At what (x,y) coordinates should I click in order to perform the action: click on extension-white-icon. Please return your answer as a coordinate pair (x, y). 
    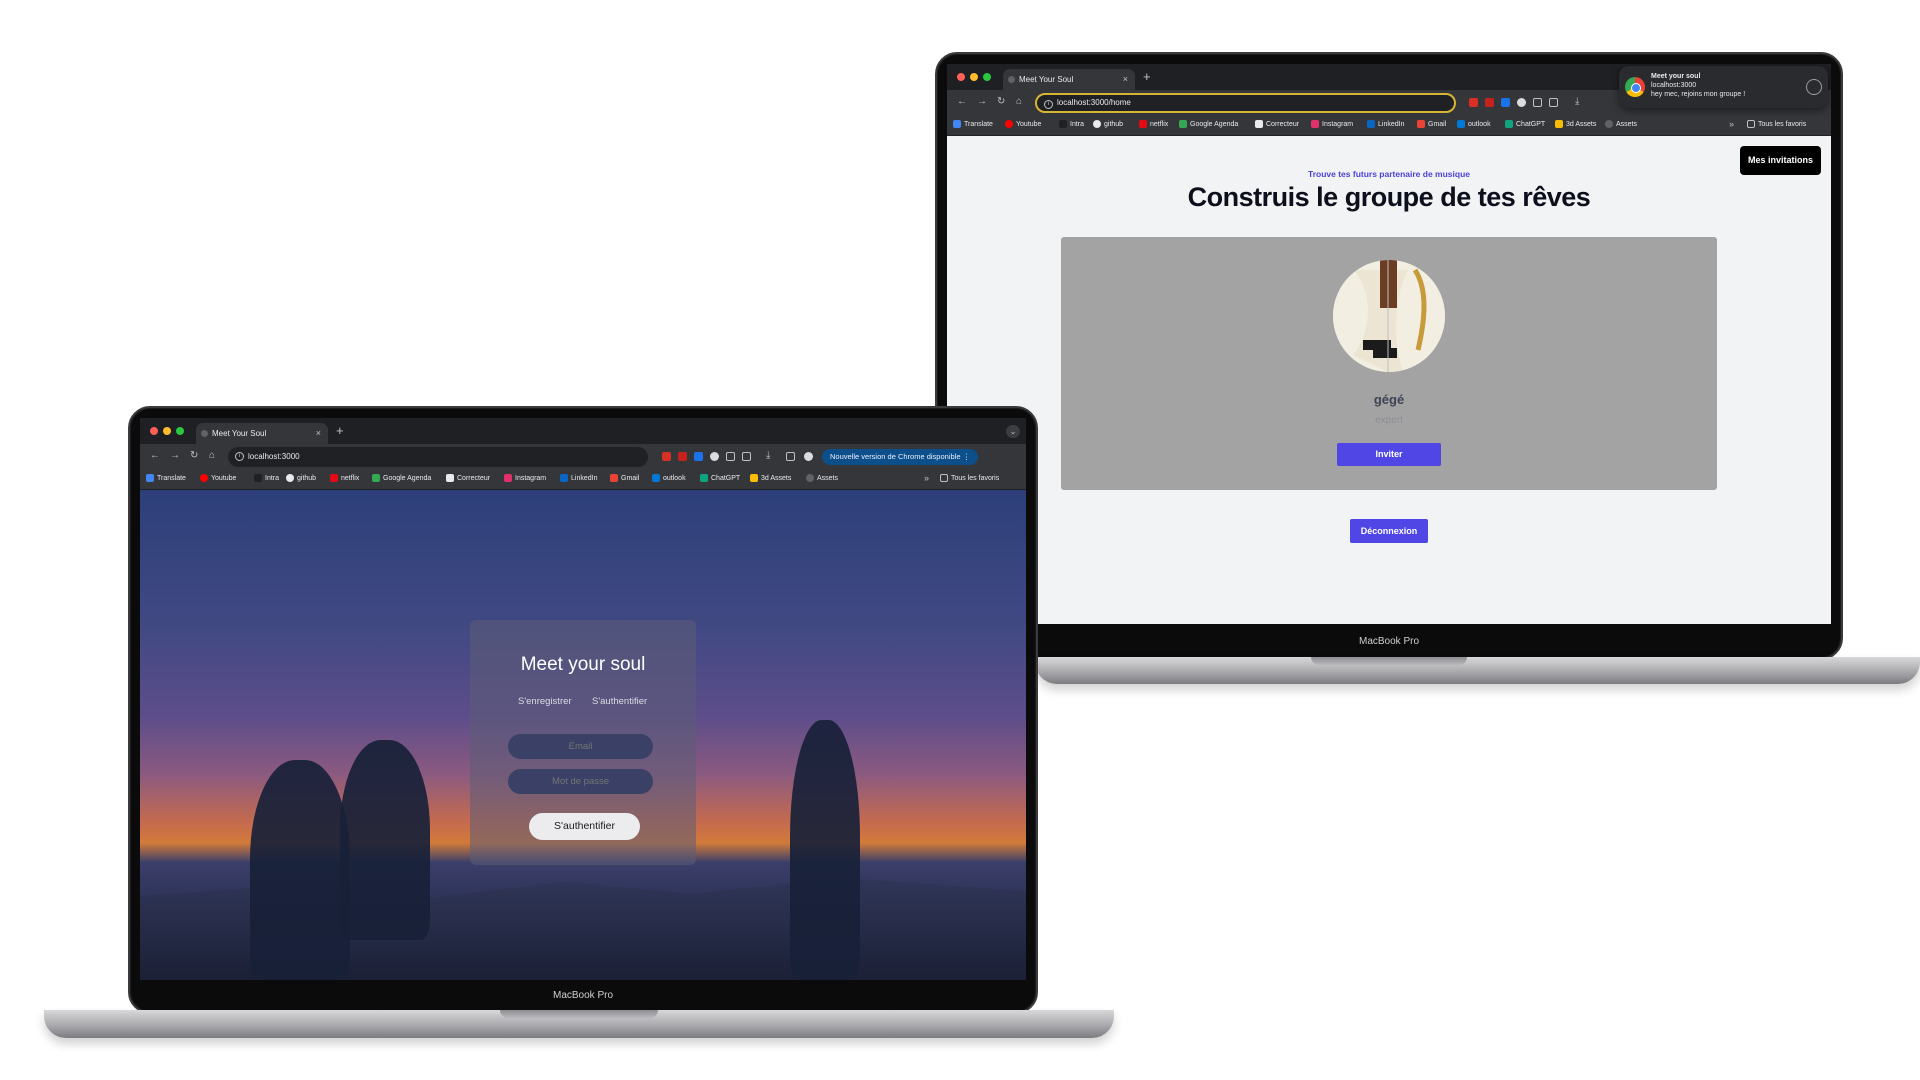
    Looking at the image, I should click on (714, 456).